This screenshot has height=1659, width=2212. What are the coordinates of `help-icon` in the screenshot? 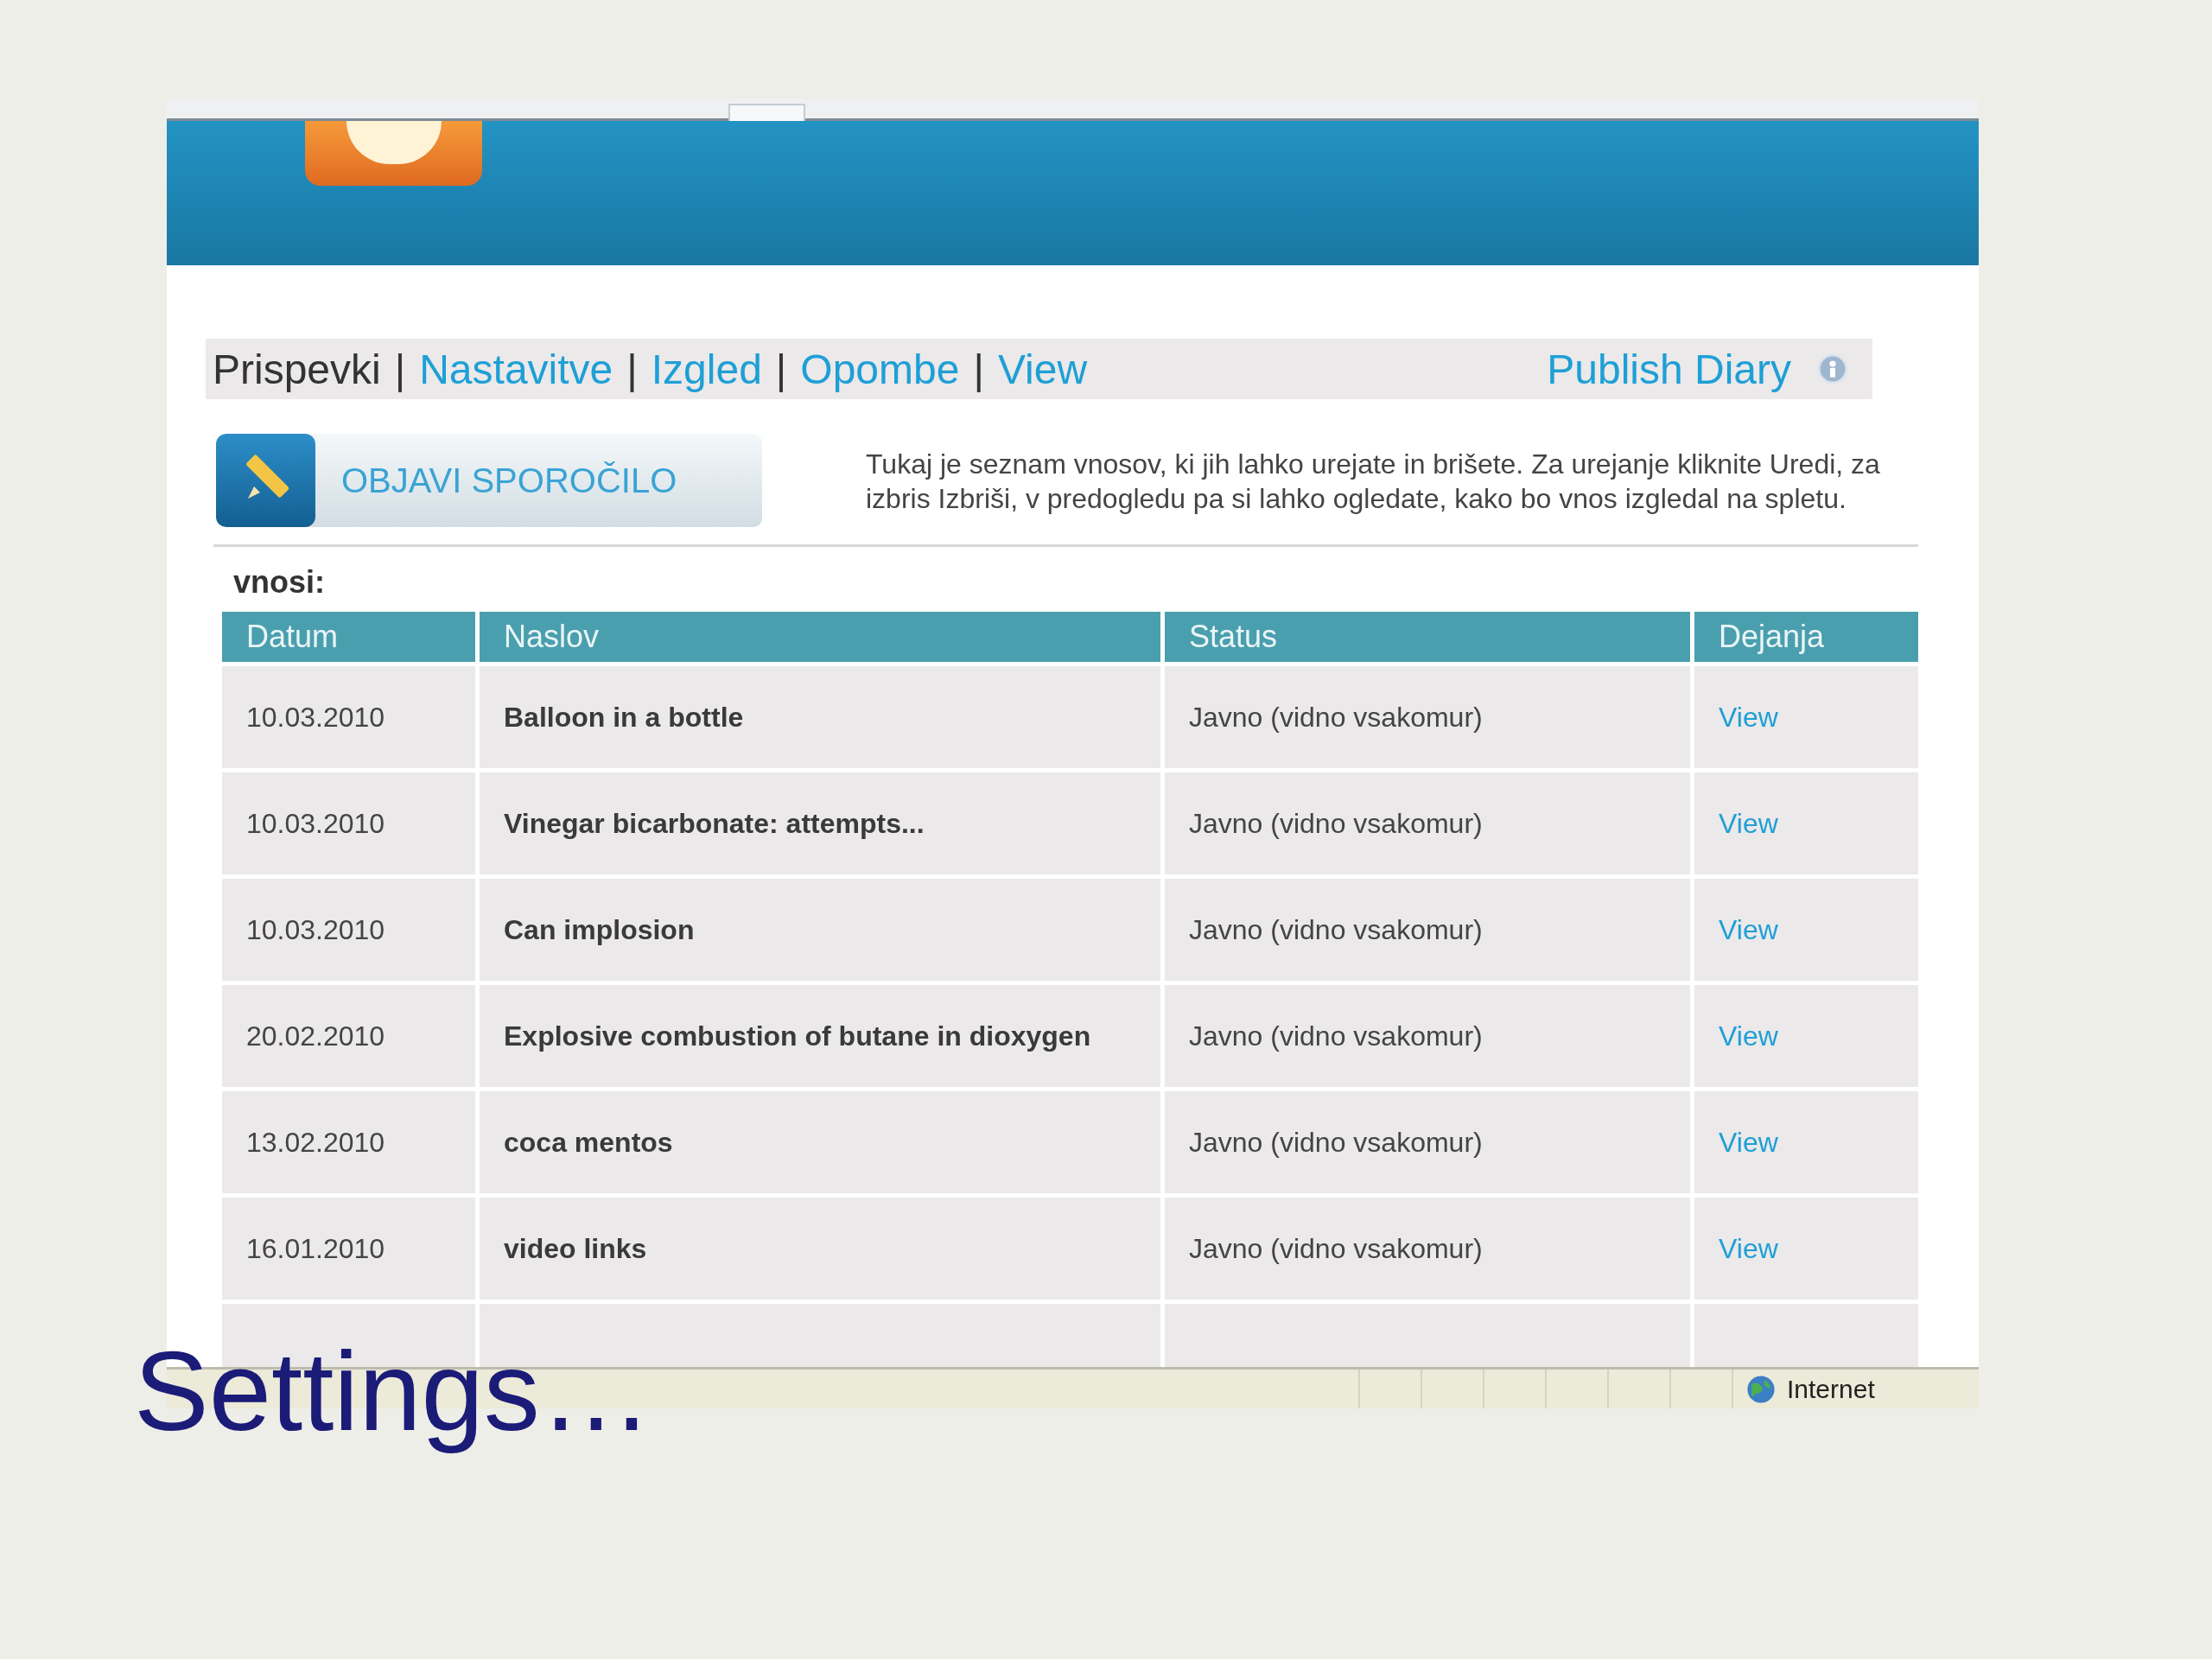 It's located at (1832, 369).